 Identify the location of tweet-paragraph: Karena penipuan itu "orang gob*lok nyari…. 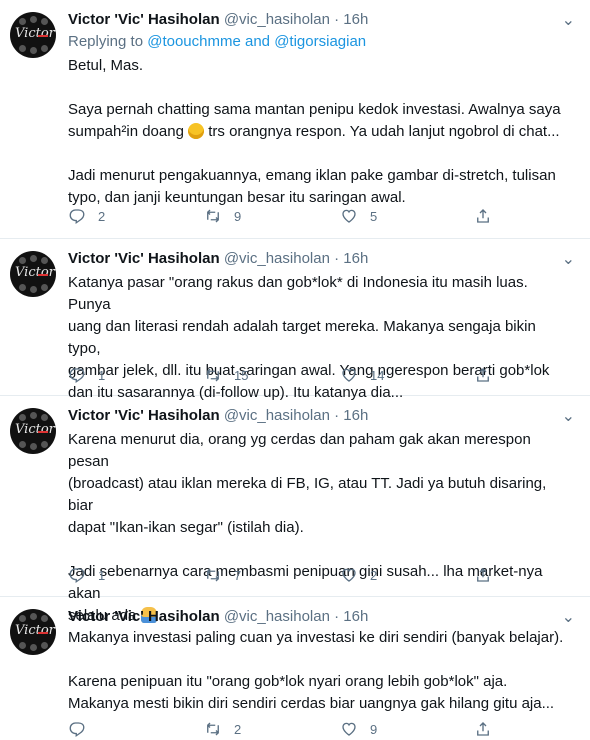
(311, 692).